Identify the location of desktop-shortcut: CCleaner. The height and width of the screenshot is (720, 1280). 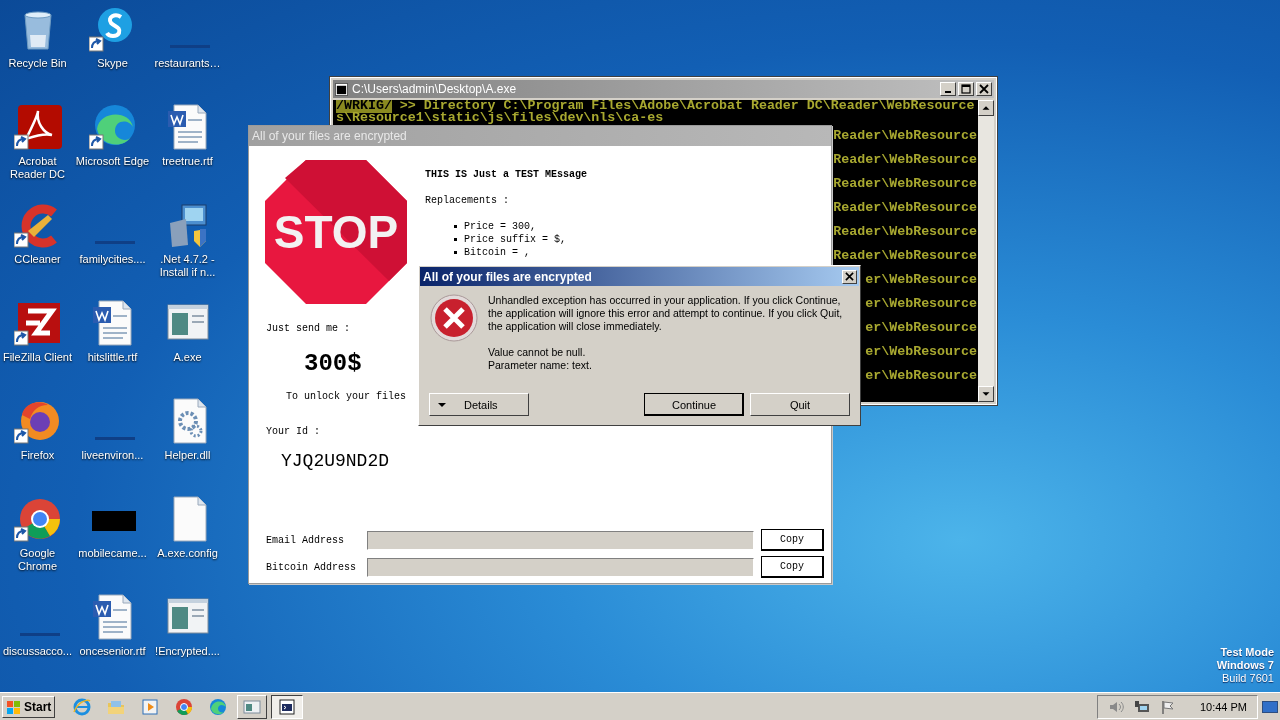
(37, 248).